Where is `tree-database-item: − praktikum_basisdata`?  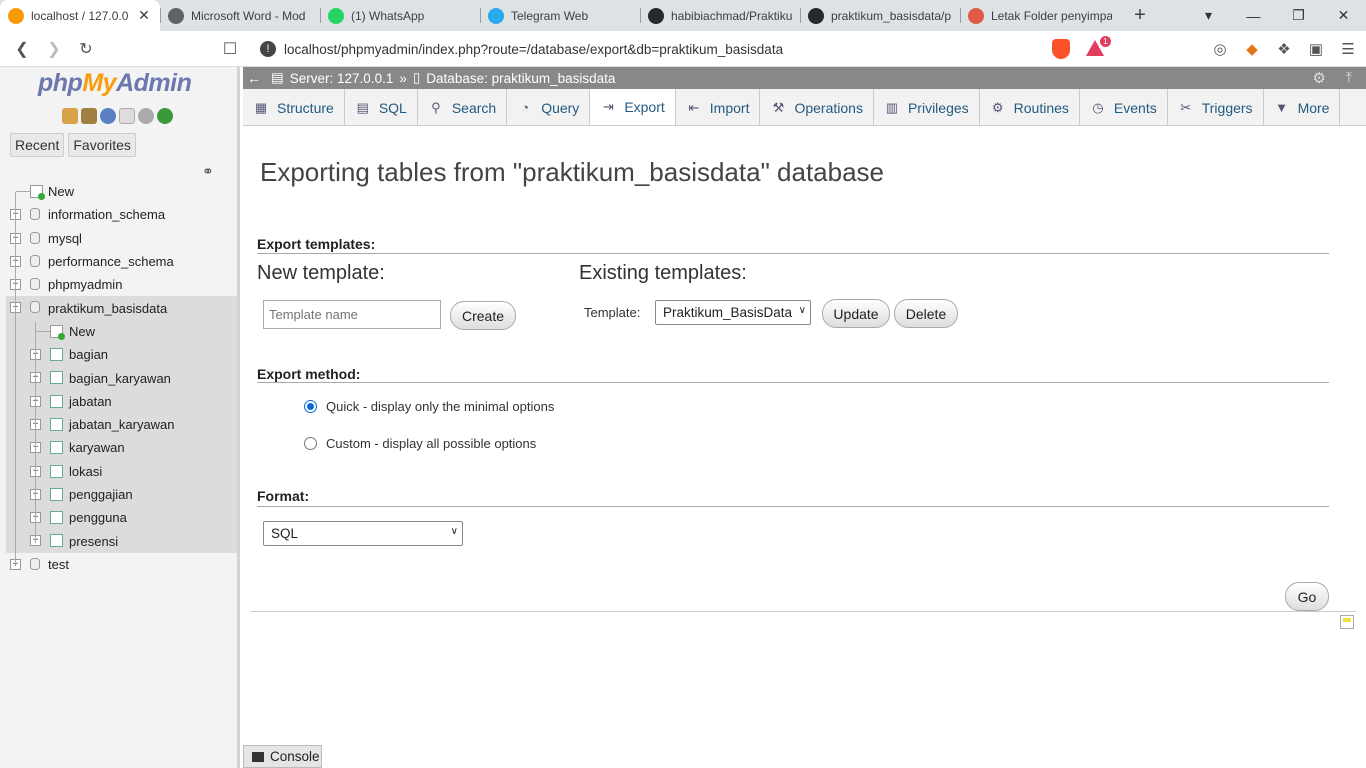 tree-database-item: − praktikum_basisdata is located at coordinates (121, 308).